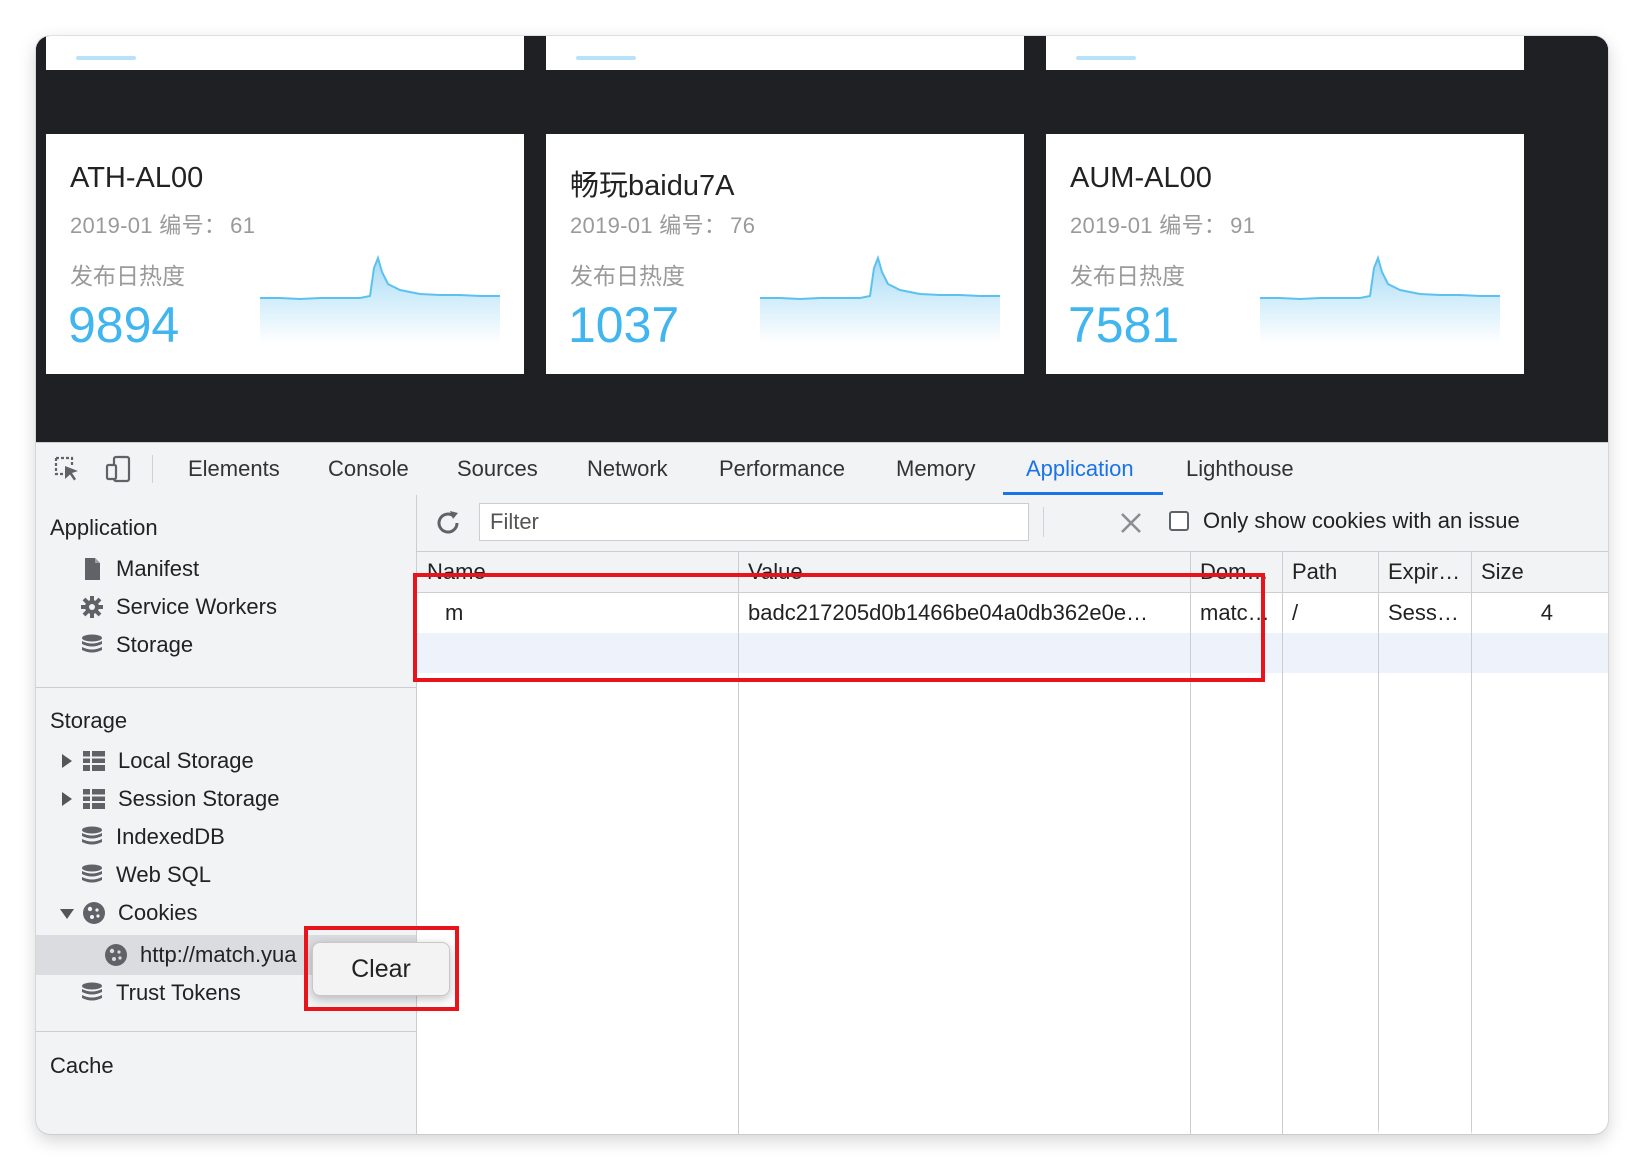 This screenshot has width=1644, height=1170. I want to click on device-card: AUM-AL00 2019-01 编号： 91 发布日热度 7581, so click(1285, 254).